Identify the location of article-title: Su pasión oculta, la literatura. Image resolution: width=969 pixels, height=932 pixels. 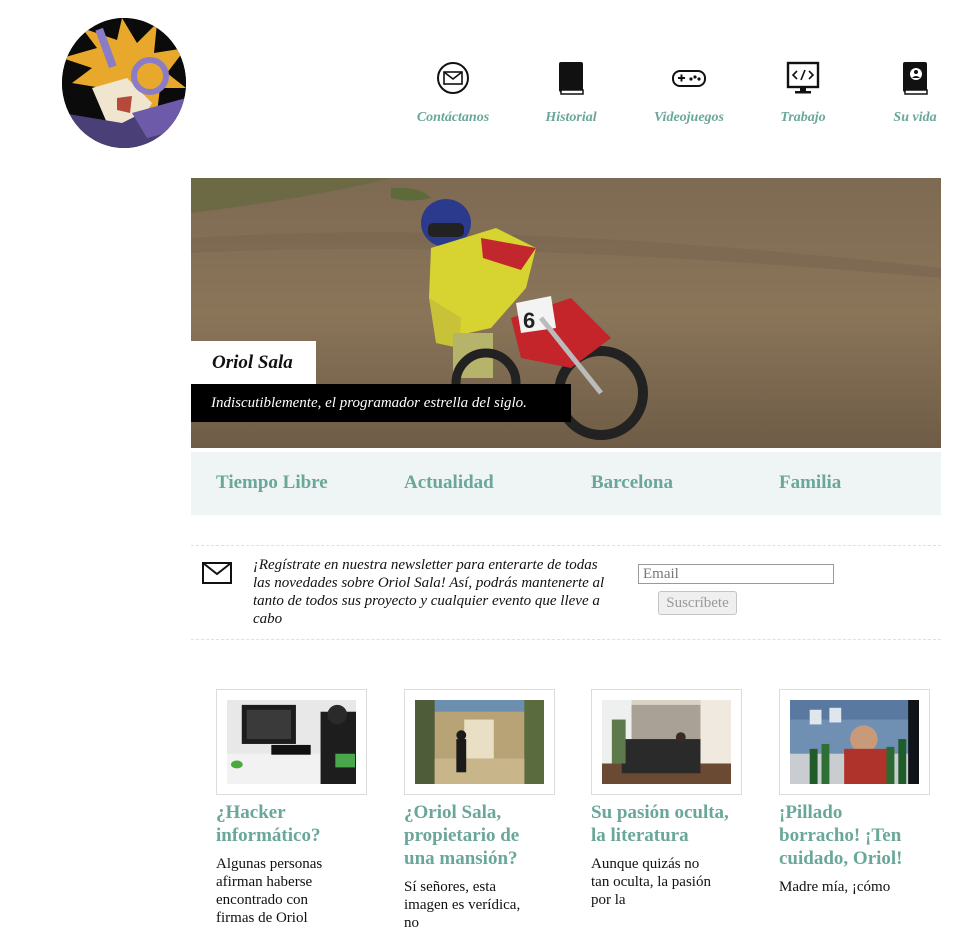
(661, 824).